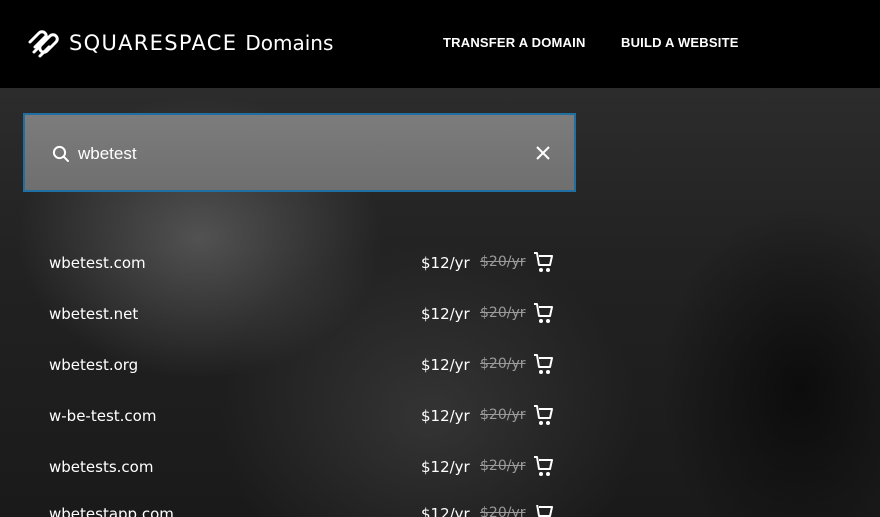 The width and height of the screenshot is (880, 517). Describe the element at coordinates (300, 278) in the screenshot. I see `domain-result-row: wbetest.com $12/yr $20/yr` at that location.